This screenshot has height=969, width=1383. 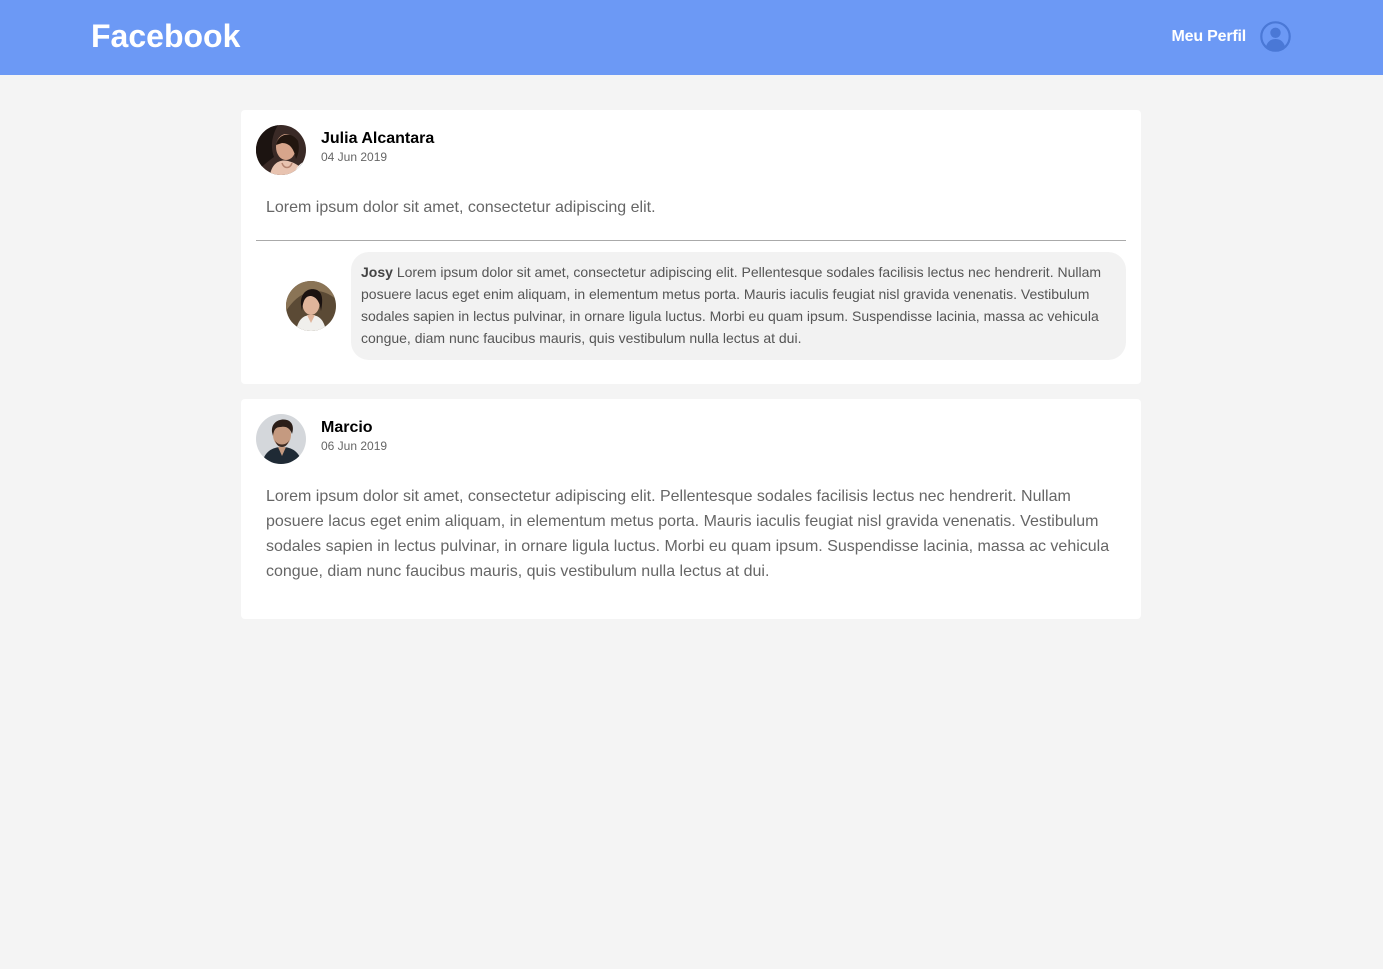 I want to click on profile-label: Meu Perfil, so click(x=1209, y=37).